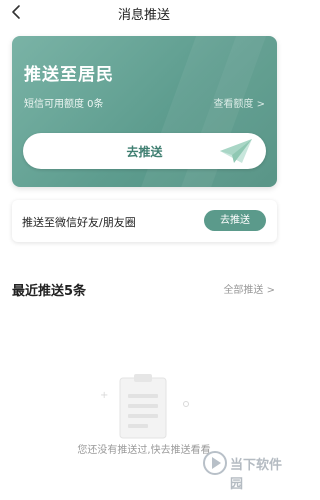  Describe the element at coordinates (239, 102) in the screenshot. I see `view-quota-link: 查看额度 >` at that location.